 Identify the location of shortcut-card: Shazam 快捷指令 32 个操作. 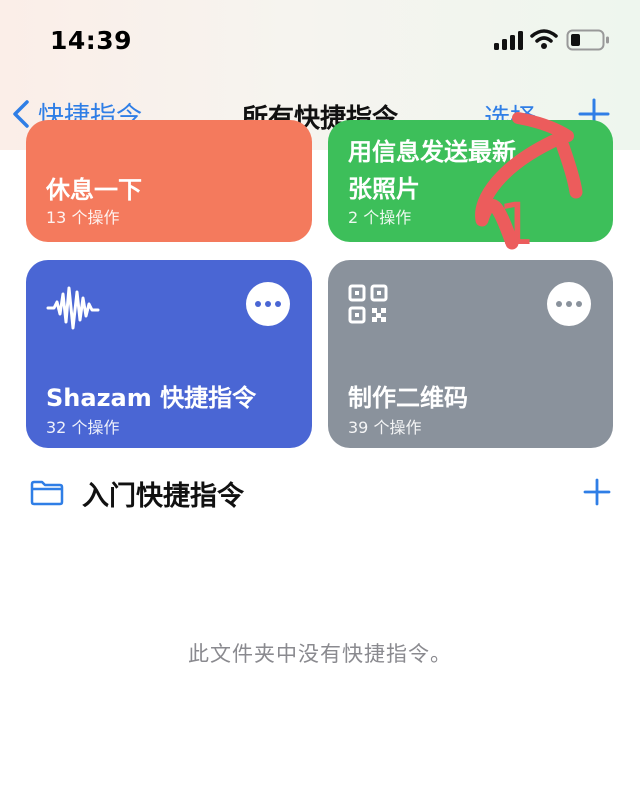
(169, 354).